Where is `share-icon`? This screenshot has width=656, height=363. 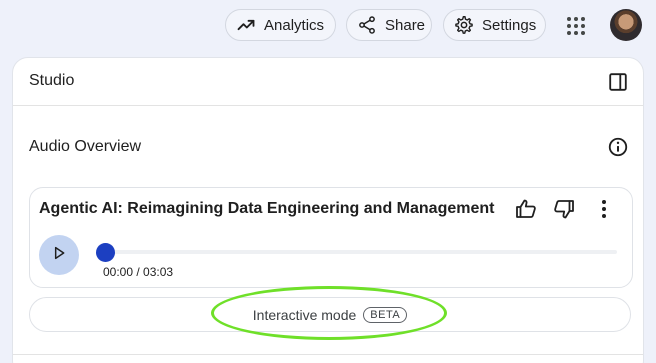 share-icon is located at coordinates (367, 25).